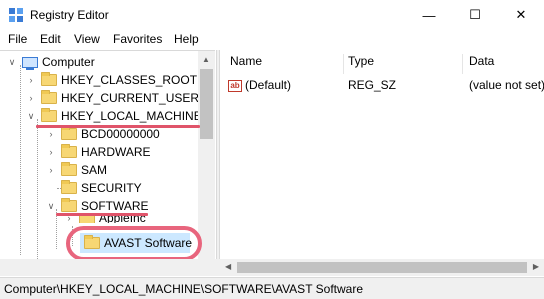 This screenshot has height=299, width=544. Describe the element at coordinates (116, 152) in the screenshot. I see `tree-node-label: HARDWARE` at that location.